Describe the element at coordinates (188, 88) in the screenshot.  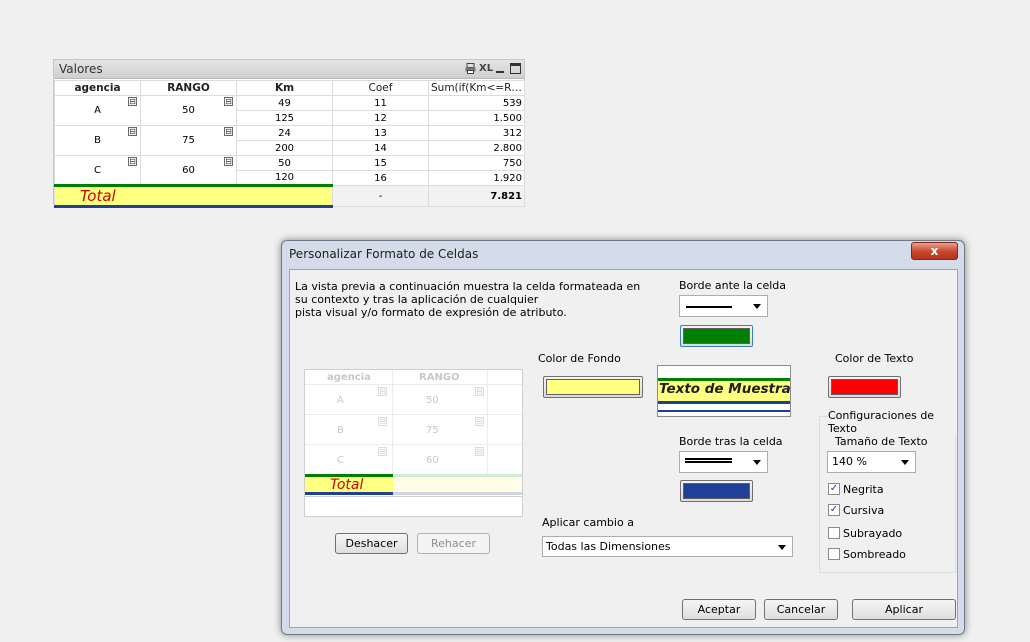
I see `header-rango: RANGO` at that location.